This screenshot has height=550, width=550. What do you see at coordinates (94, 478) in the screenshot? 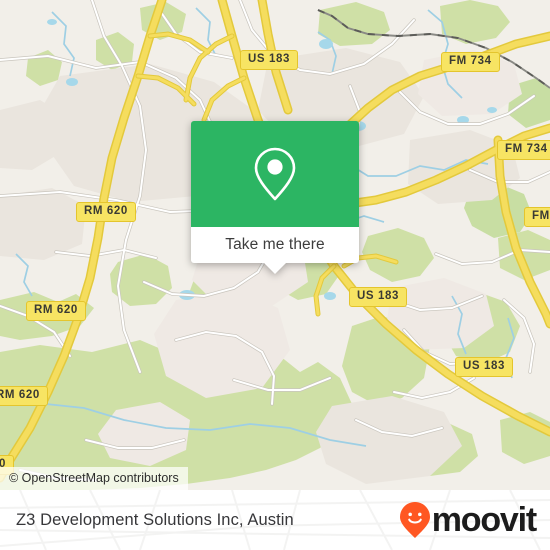
I see `osm-attribution: © OpenStreetMap contributors` at bounding box center [94, 478].